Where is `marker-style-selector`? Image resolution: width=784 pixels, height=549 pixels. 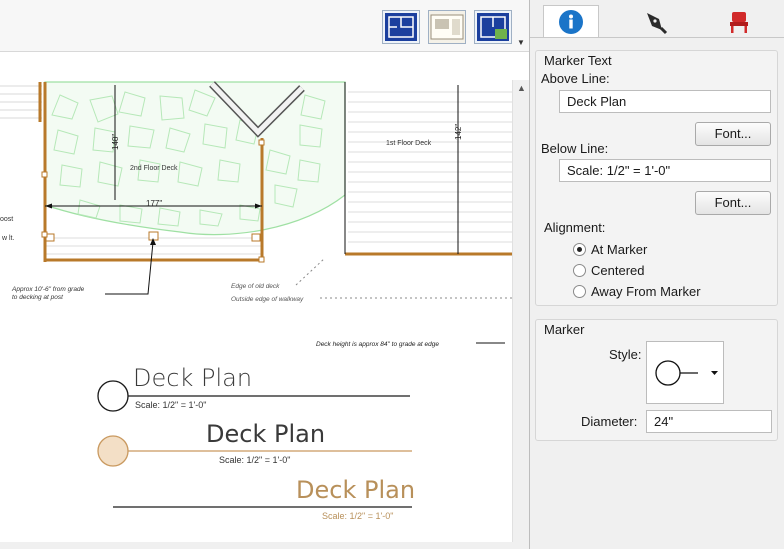
marker-style-selector is located at coordinates (685, 372).